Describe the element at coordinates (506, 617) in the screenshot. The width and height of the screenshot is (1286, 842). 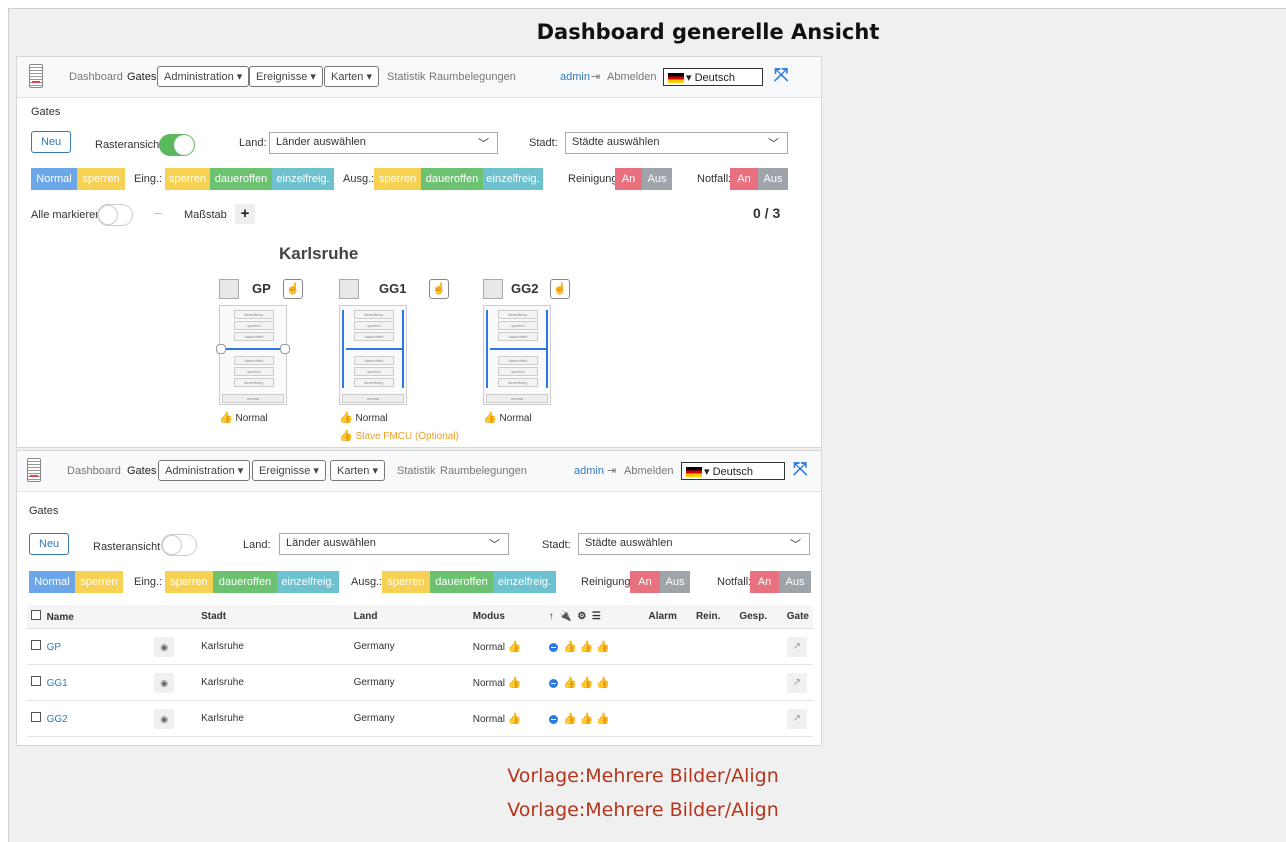
I see `header-modus: Modus` at that location.